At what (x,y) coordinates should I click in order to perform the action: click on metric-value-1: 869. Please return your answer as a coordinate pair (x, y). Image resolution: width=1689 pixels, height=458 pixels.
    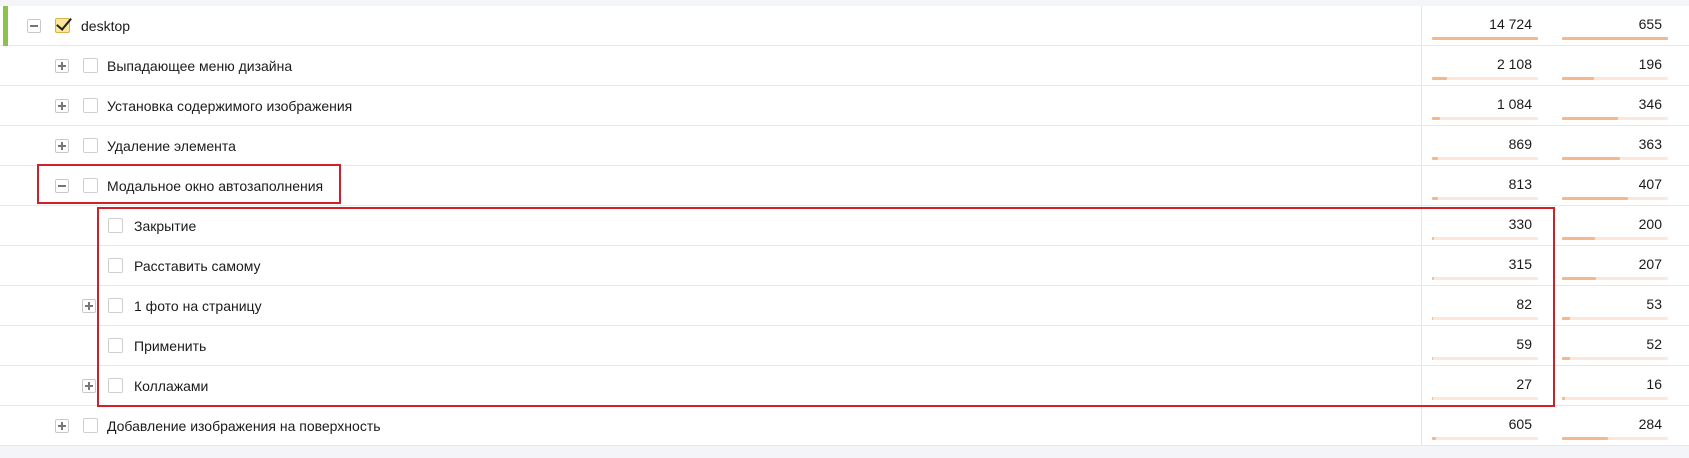
    Looking at the image, I should click on (1520, 144).